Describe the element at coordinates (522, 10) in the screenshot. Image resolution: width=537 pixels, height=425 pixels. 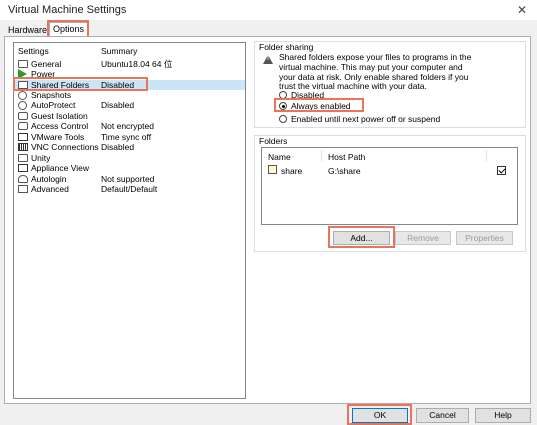
I see `close-icon: ✕` at that location.